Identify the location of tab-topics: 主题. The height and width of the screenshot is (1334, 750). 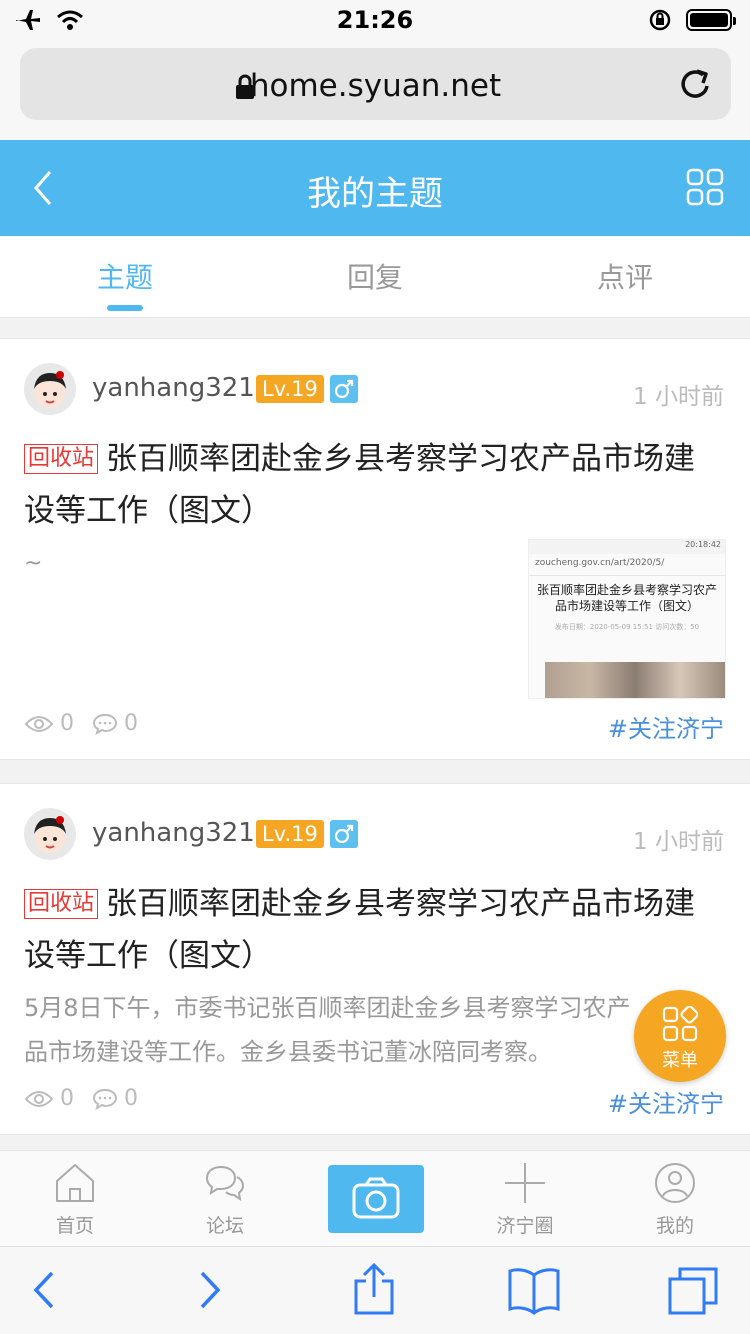
(125, 276).